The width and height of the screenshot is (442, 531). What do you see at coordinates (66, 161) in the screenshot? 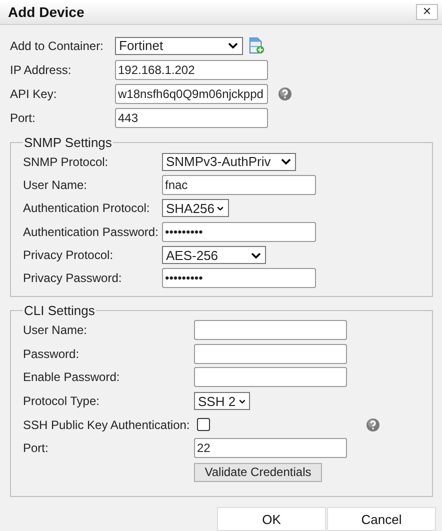
I see `field-label: SNMP Protocol:` at bounding box center [66, 161].